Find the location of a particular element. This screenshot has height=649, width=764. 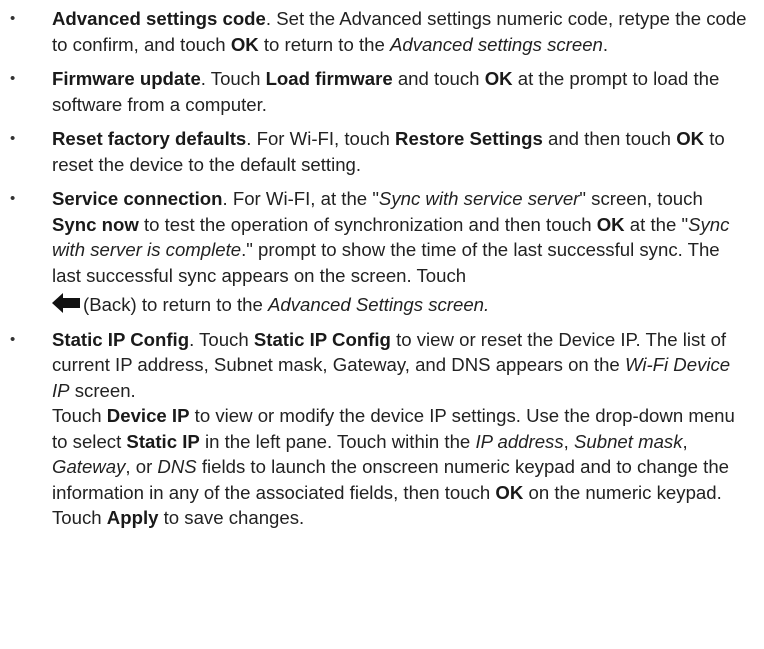

screen-name: Sync with service server is located at coordinates (479, 198).